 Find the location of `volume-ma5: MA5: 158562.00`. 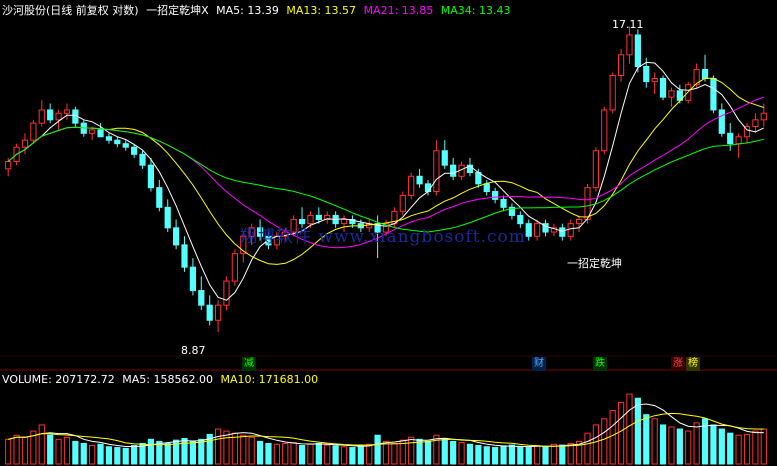

volume-ma5: MA5: 158562.00 is located at coordinates (167, 379).